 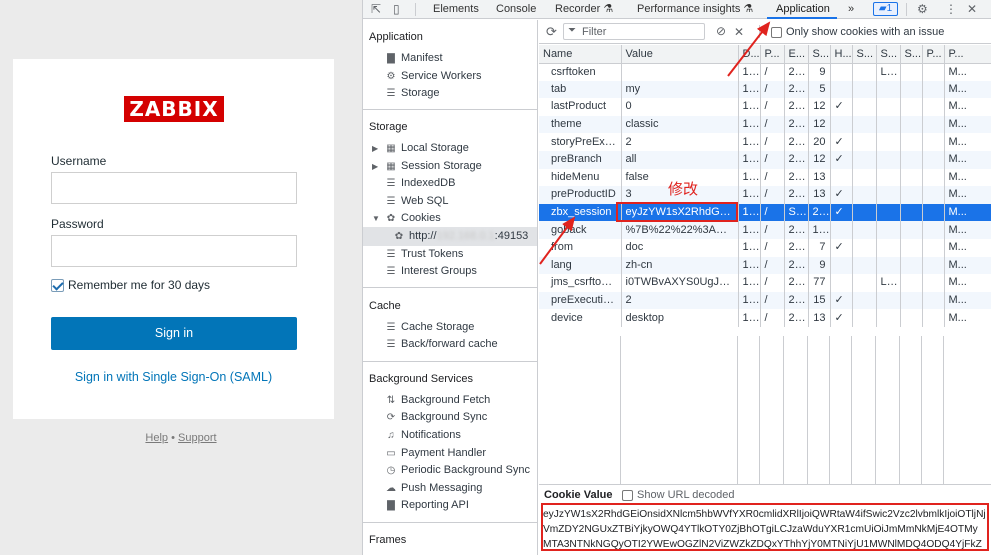 What do you see at coordinates (851, 410) in the screenshot?
I see `column-divider` at bounding box center [851, 410].